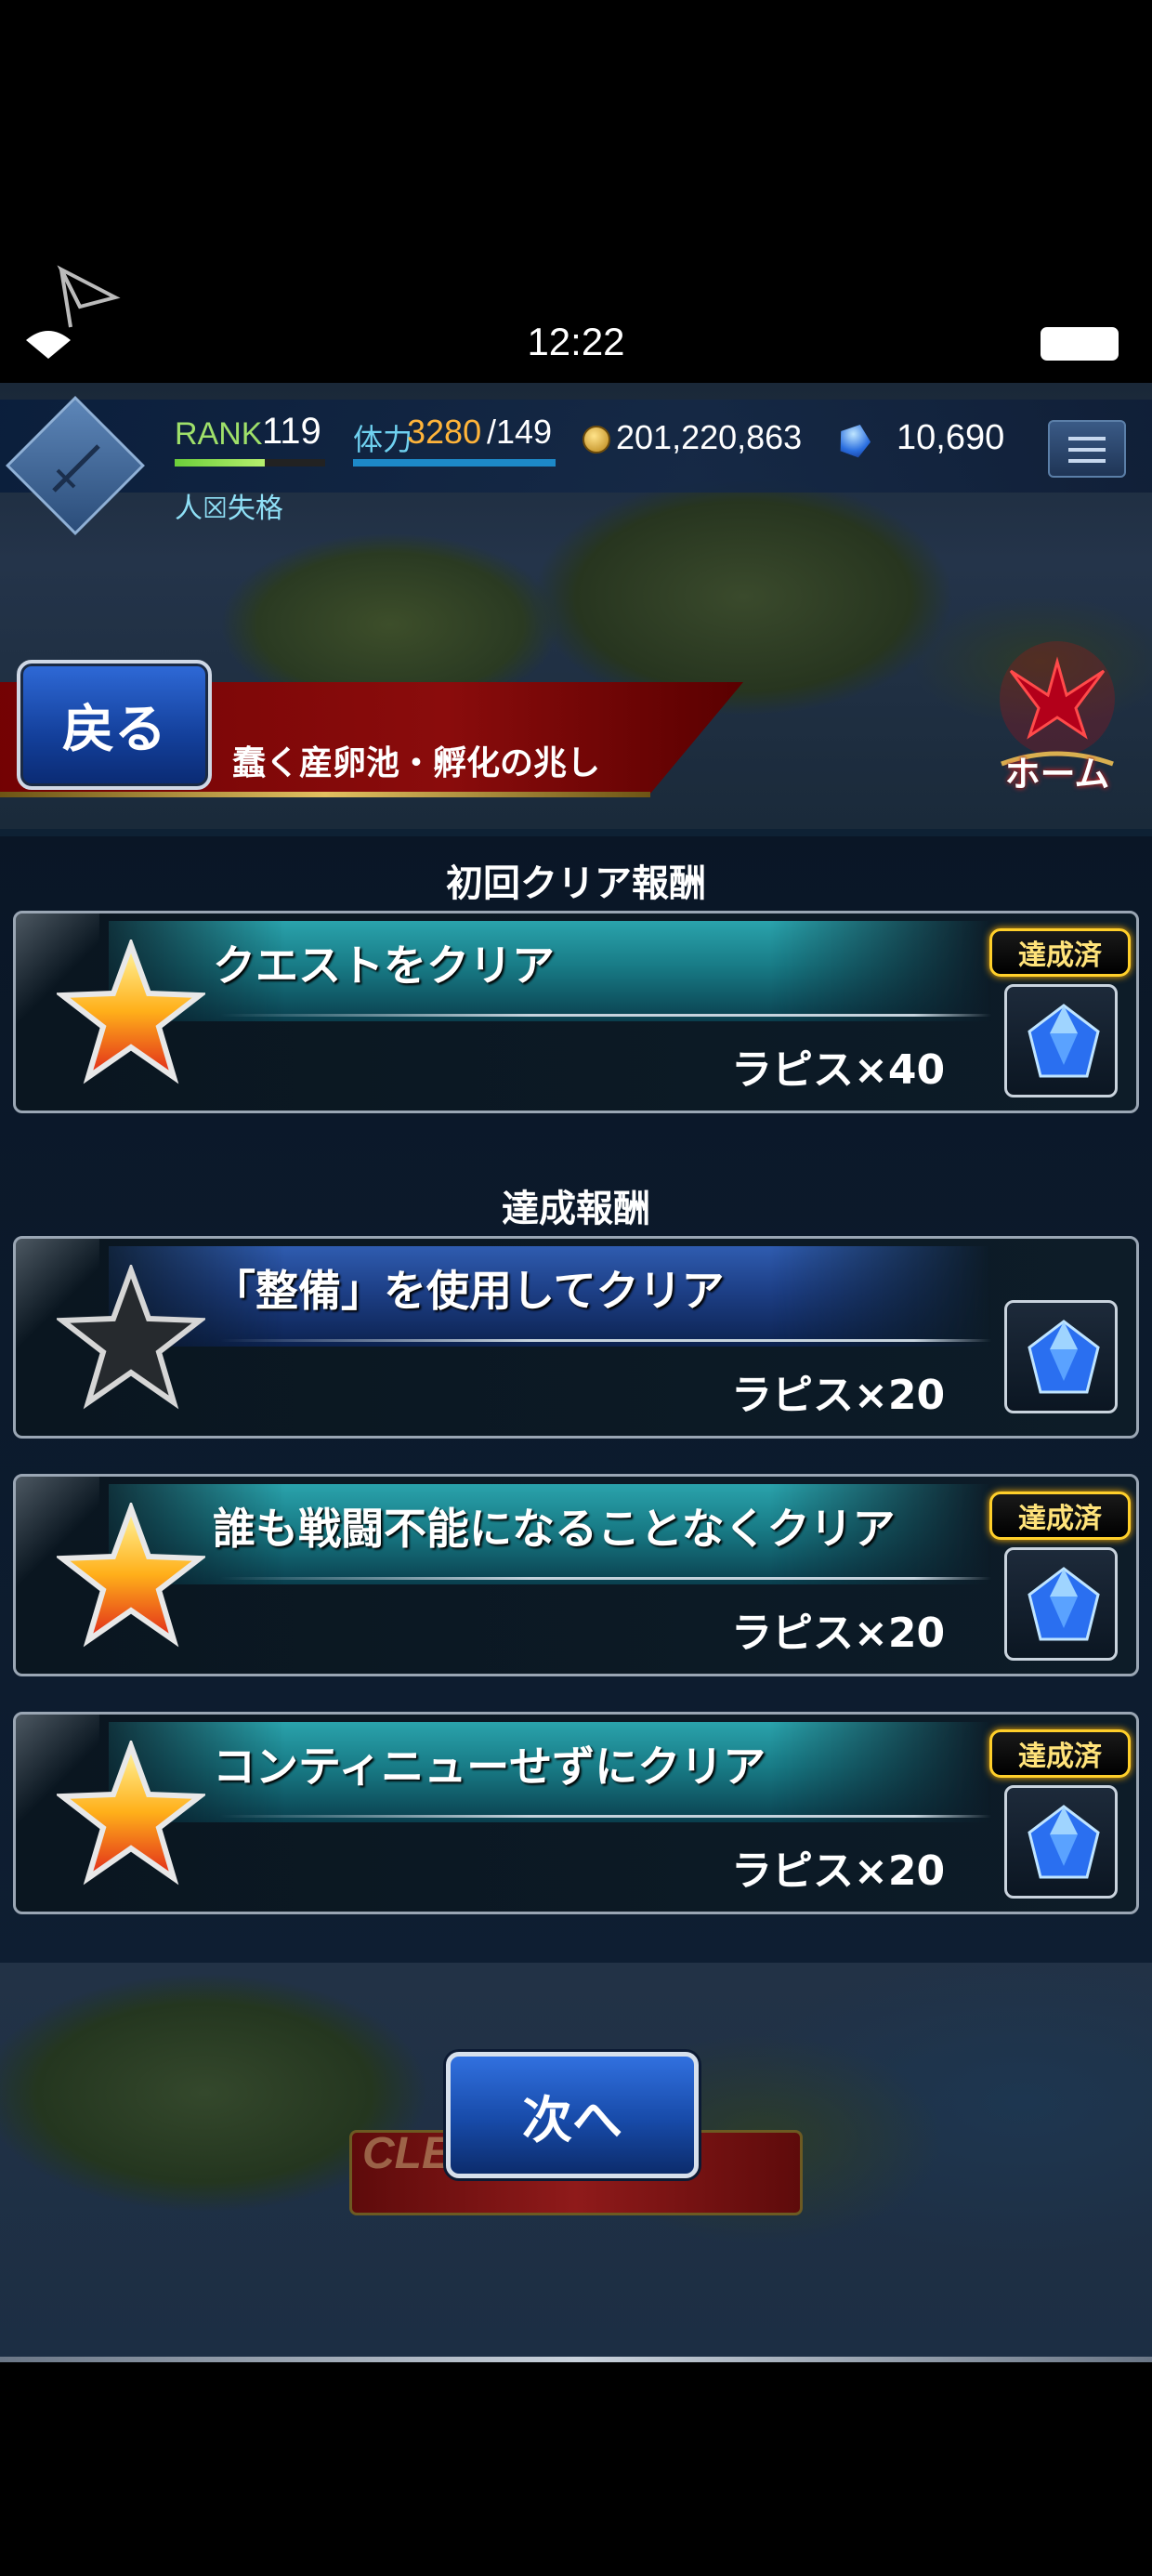 The image size is (1152, 2576). I want to click on gil-amount: 201,220,863, so click(709, 437).